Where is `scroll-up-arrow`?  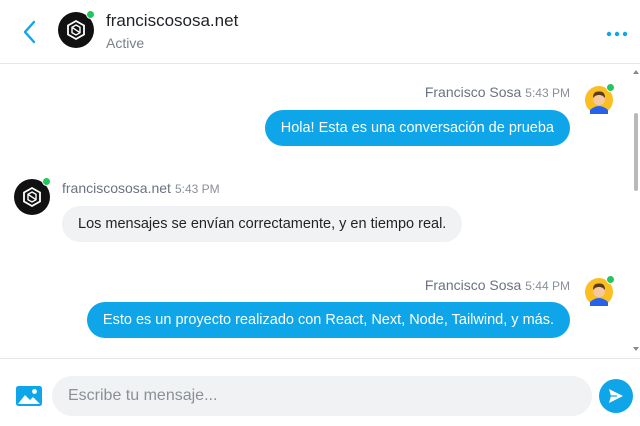
scroll-up-arrow is located at coordinates (636, 72).